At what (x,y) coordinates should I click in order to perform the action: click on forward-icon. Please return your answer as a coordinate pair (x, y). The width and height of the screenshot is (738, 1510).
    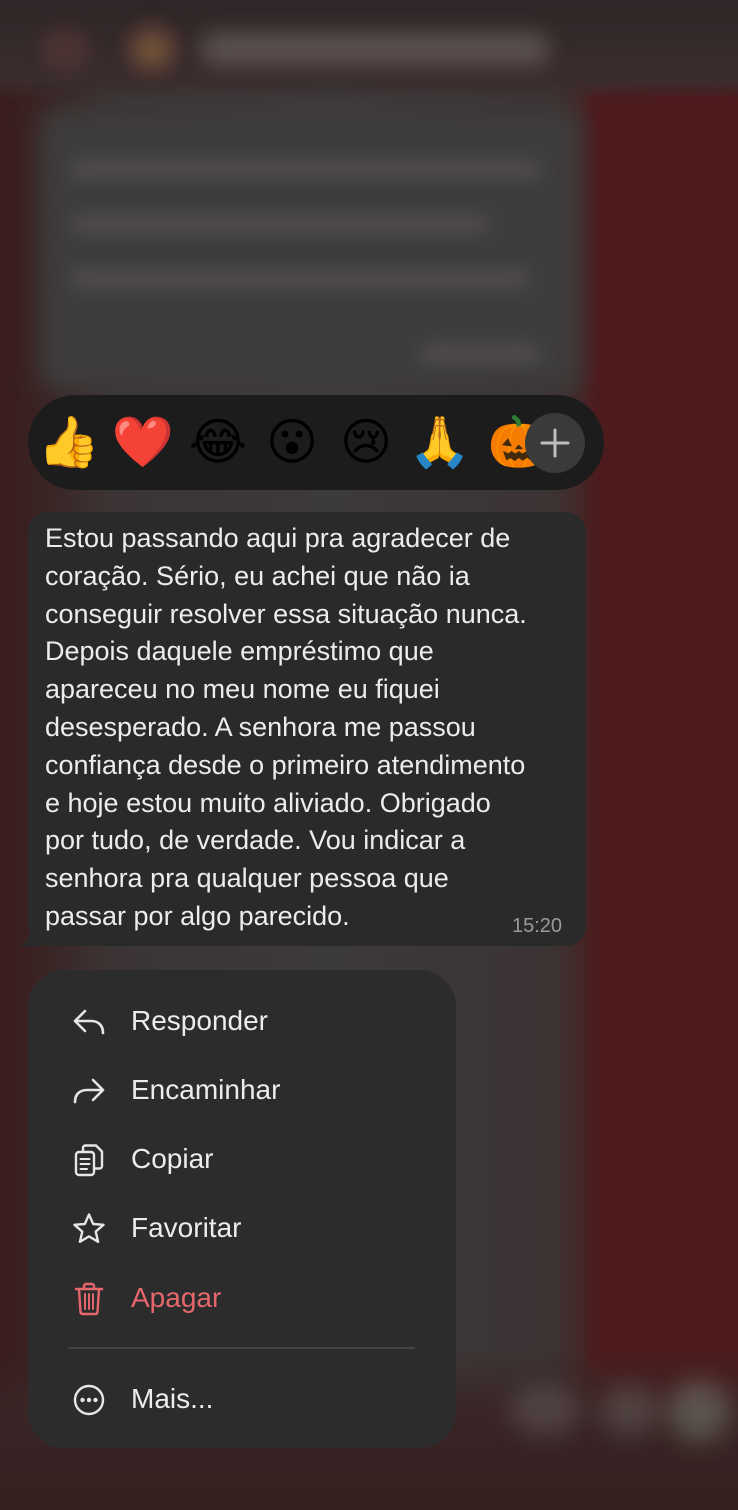
    Looking at the image, I should click on (89, 1091).